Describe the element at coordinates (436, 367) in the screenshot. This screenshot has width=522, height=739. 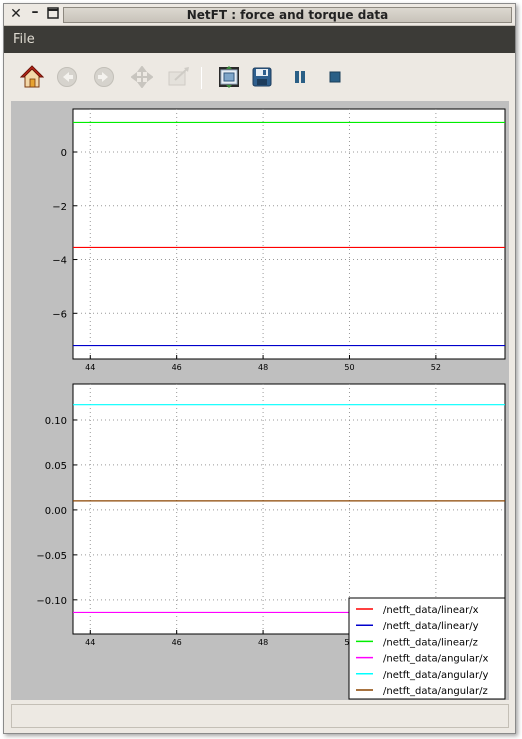
I see `tick-label-x: 52` at that location.